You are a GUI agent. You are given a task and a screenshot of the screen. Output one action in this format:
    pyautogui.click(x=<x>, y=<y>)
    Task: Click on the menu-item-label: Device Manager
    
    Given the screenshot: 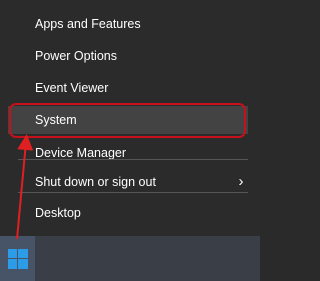 What is the action you would take?
    pyautogui.click(x=81, y=153)
    